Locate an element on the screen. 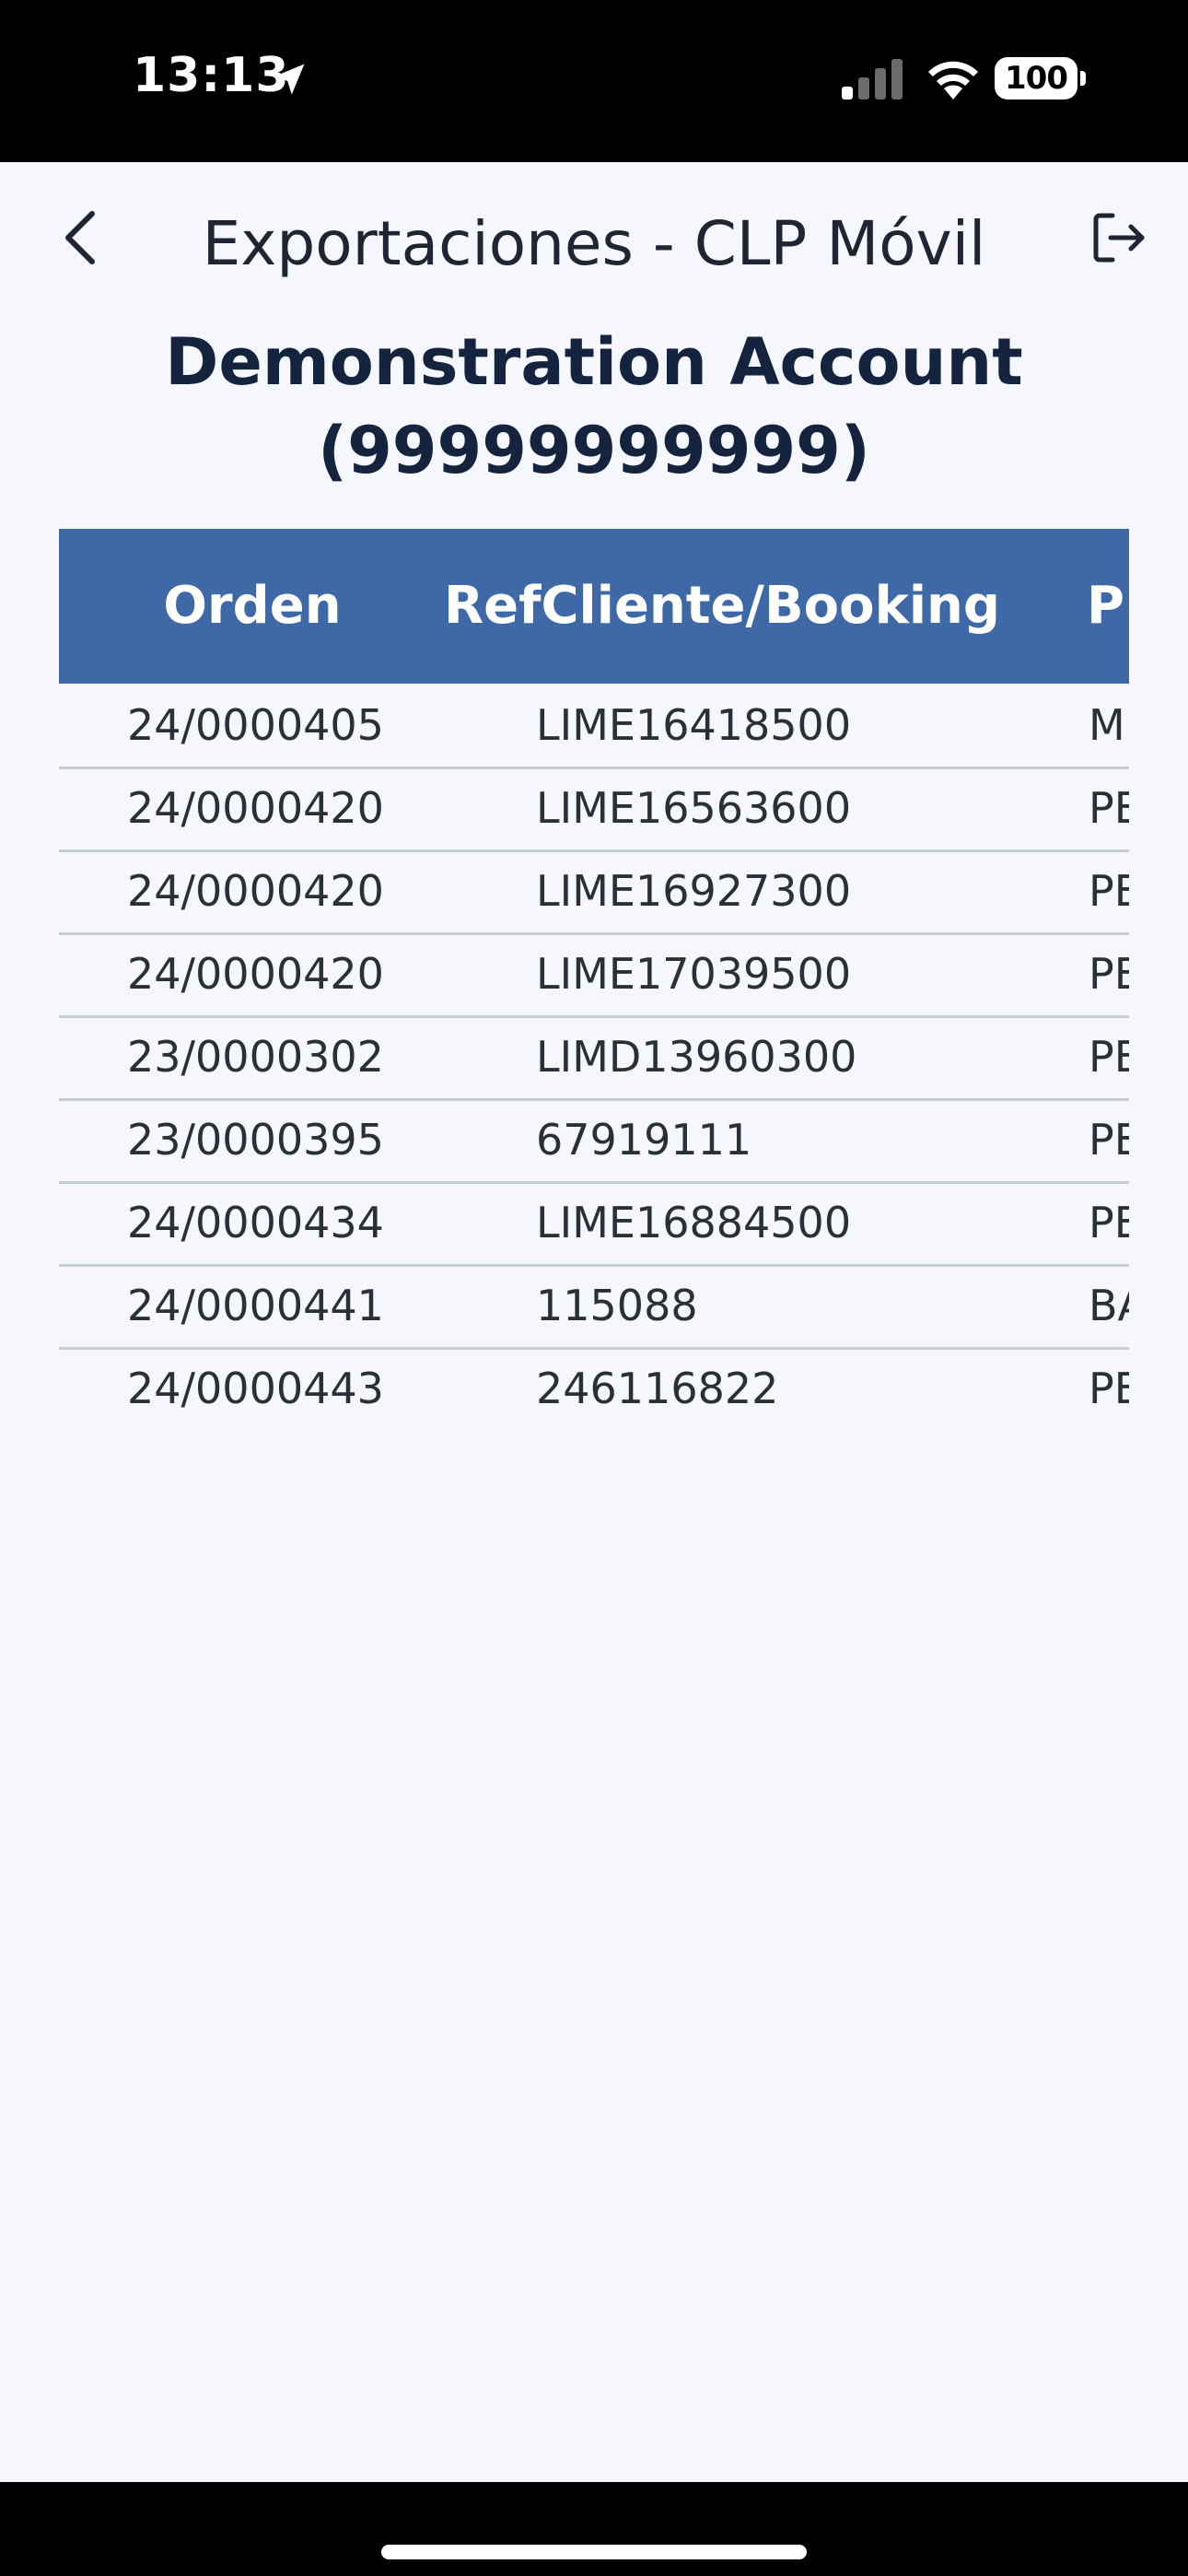  table-row: 24/0000420 LIME16927300 PE is located at coordinates (594, 892).